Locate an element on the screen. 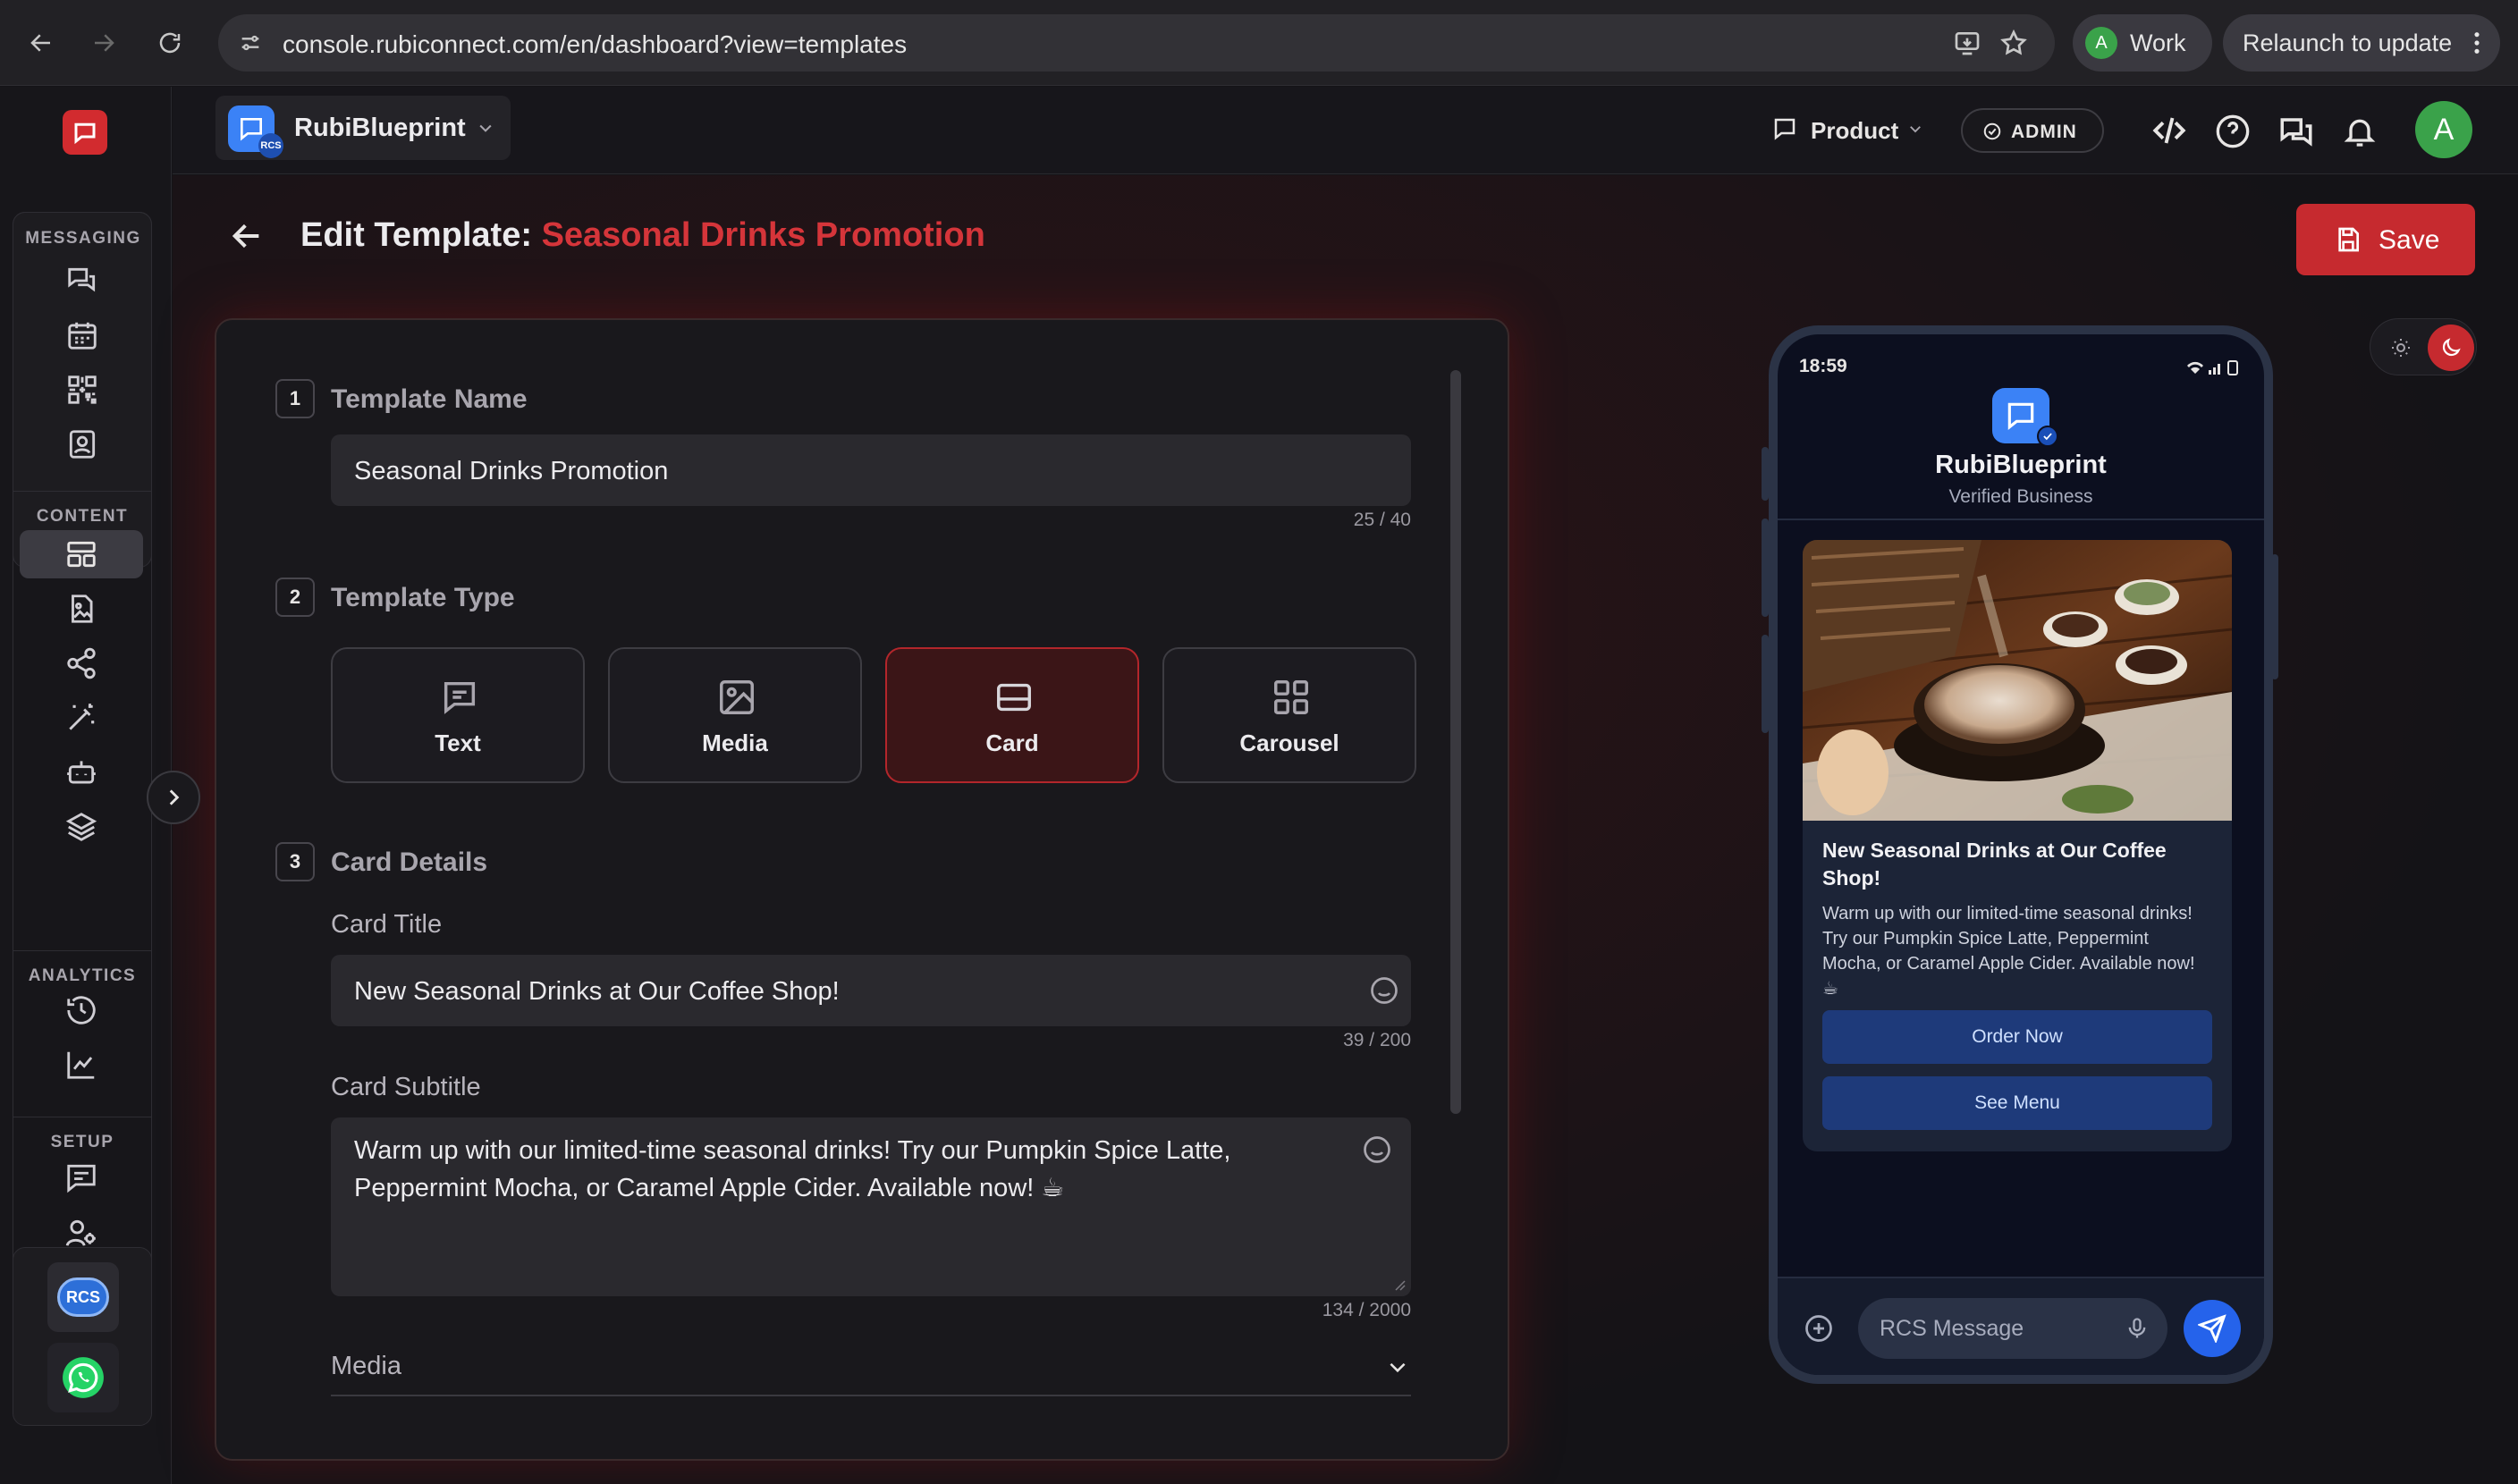  type-option-card: Card is located at coordinates (1012, 715).